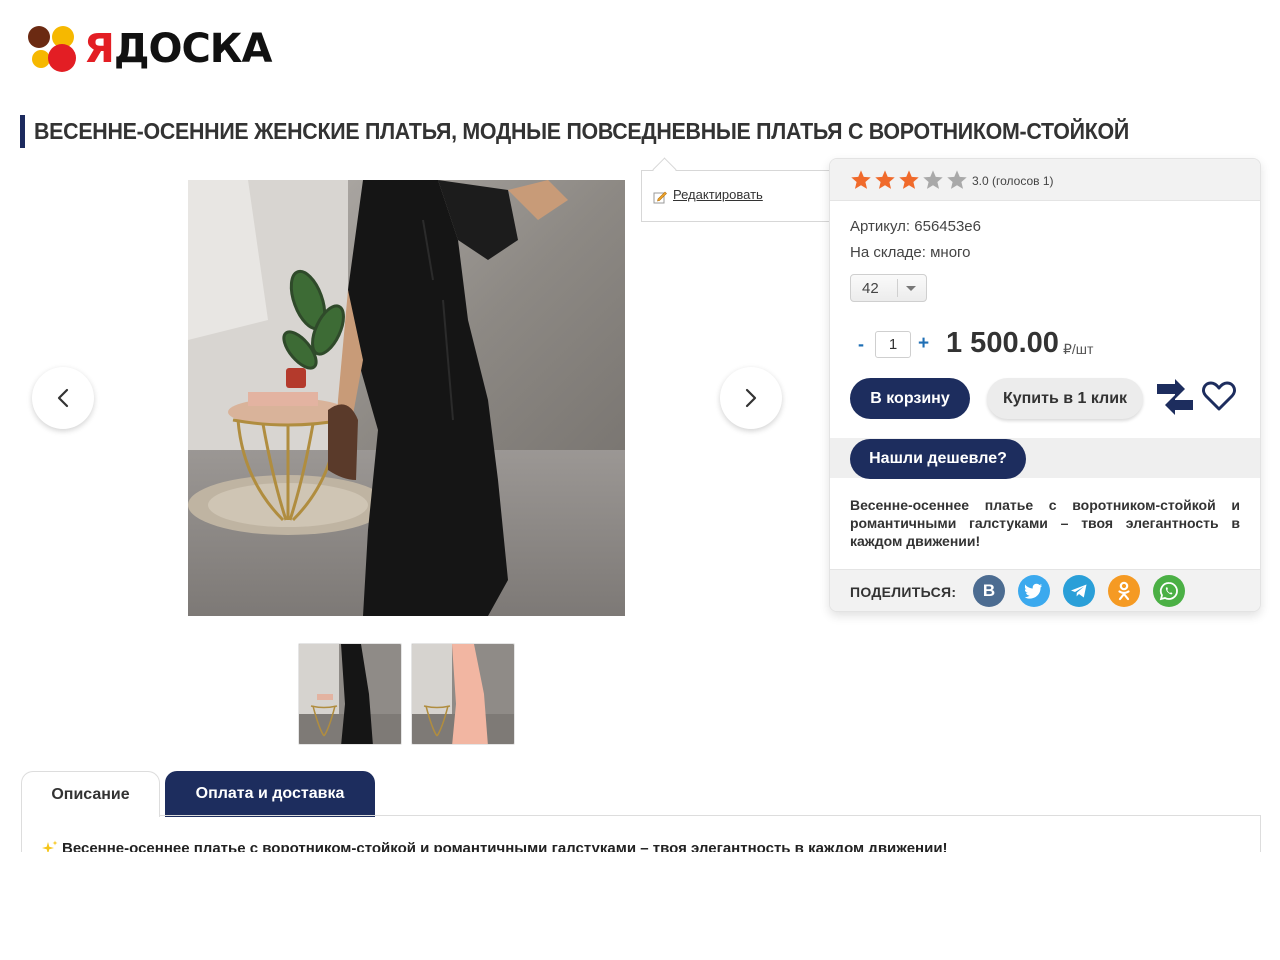 The height and width of the screenshot is (960, 1280). I want to click on twitter-share-icon, so click(1034, 591).